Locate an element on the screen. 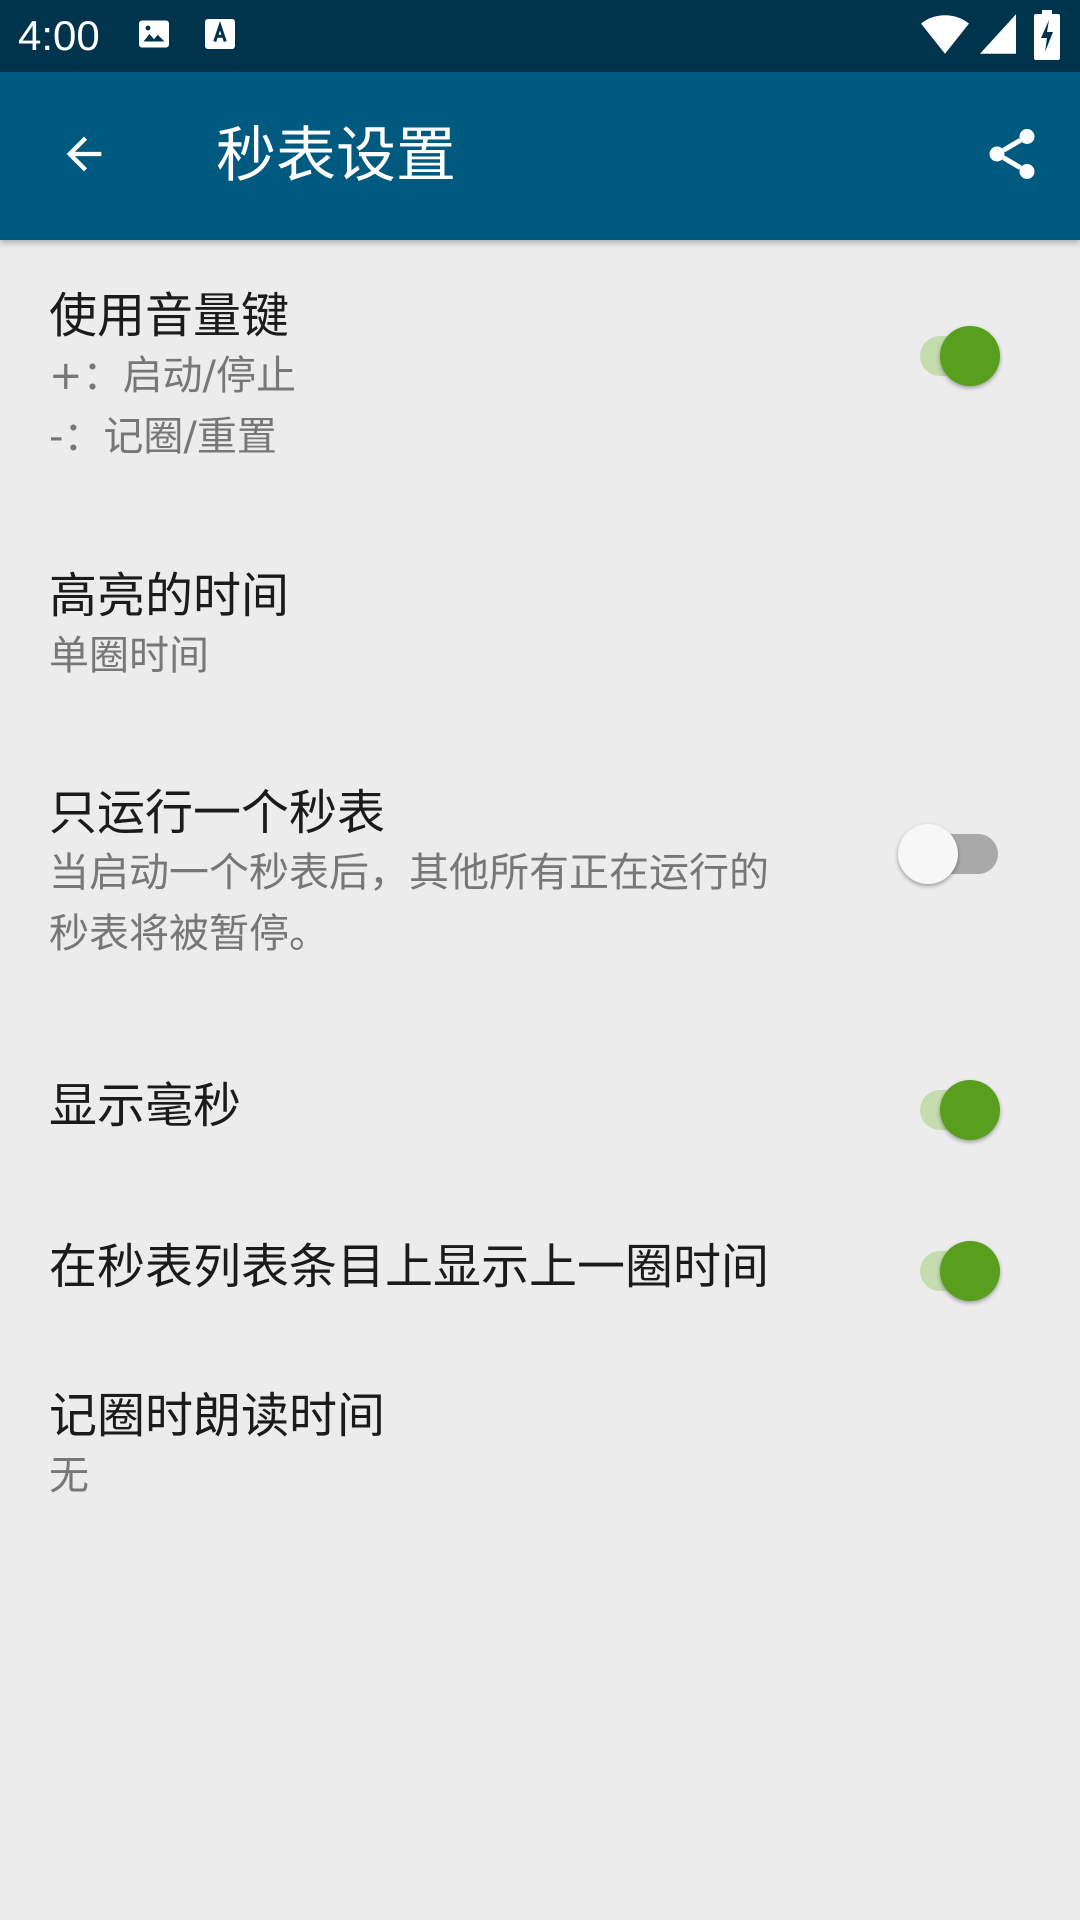 The image size is (1080, 1920). setting-summary-line: 无 is located at coordinates (69, 1476).